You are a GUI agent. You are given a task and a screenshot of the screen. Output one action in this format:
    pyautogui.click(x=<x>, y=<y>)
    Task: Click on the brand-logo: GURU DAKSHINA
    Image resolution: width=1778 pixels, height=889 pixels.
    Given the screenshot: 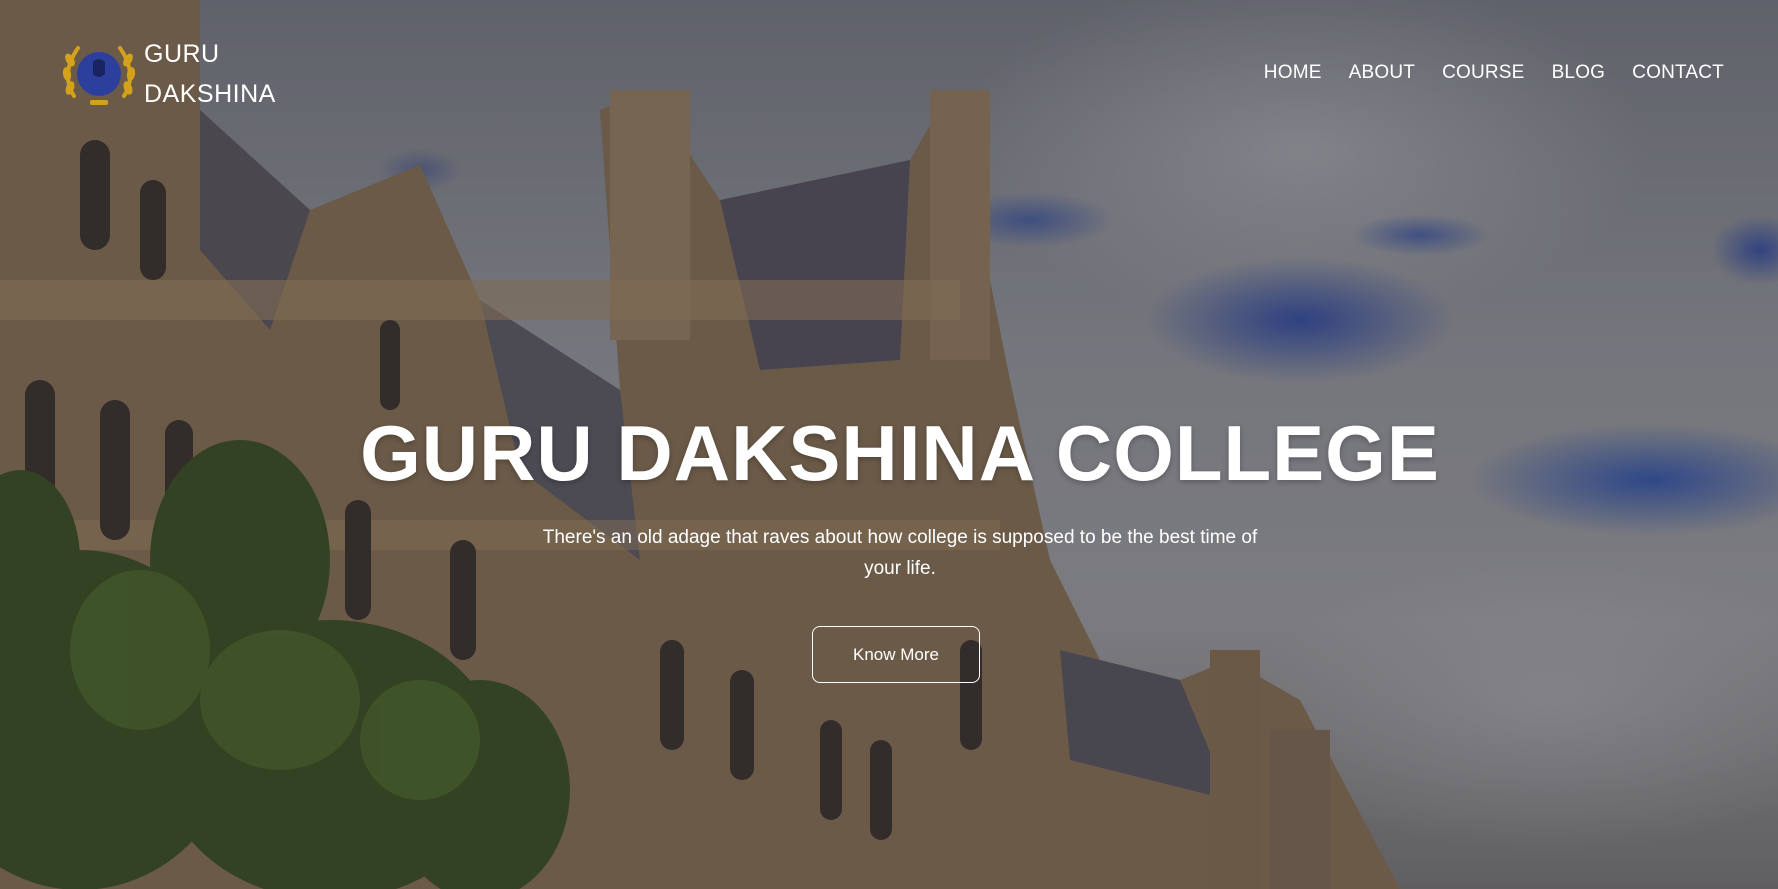 What is the action you would take?
    pyautogui.click(x=168, y=74)
    